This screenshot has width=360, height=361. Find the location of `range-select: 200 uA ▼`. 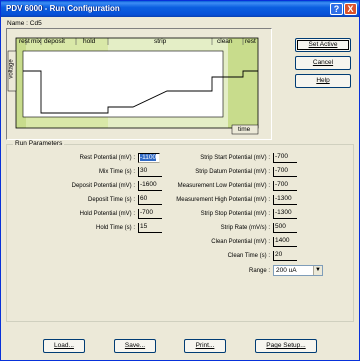

range-select: 200 uA ▼ is located at coordinates (298, 270).